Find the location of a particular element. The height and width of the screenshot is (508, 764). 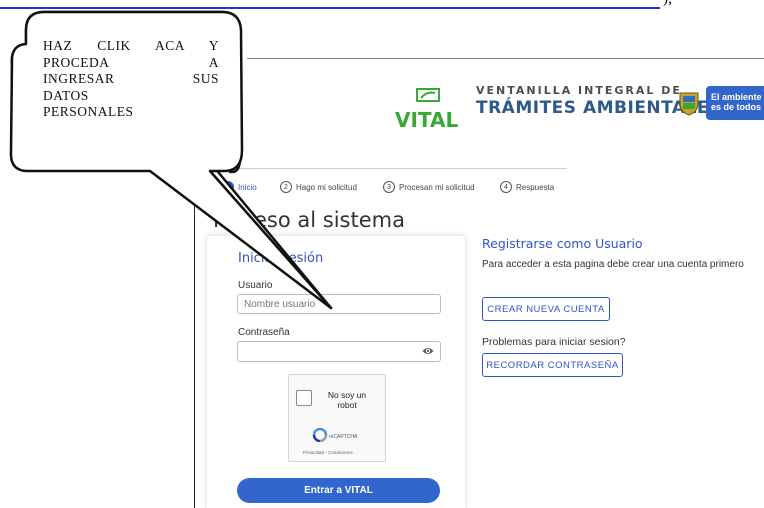

step-label-1: Inicio is located at coordinates (247, 187).